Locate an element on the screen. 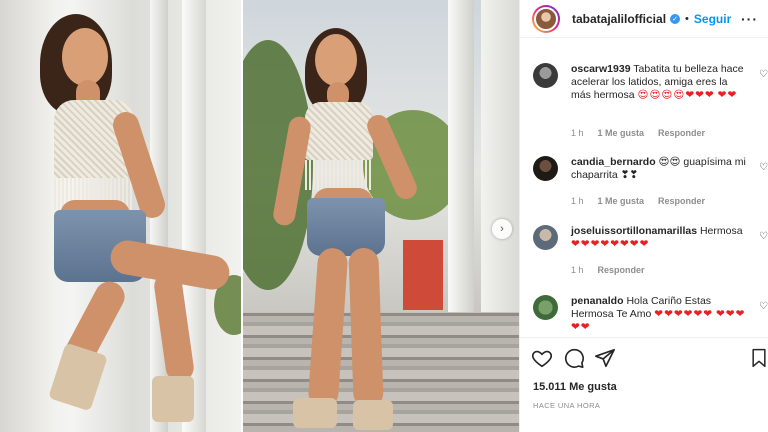 The height and width of the screenshot is (432, 768). like-heart-icon is located at coordinates (542, 358).